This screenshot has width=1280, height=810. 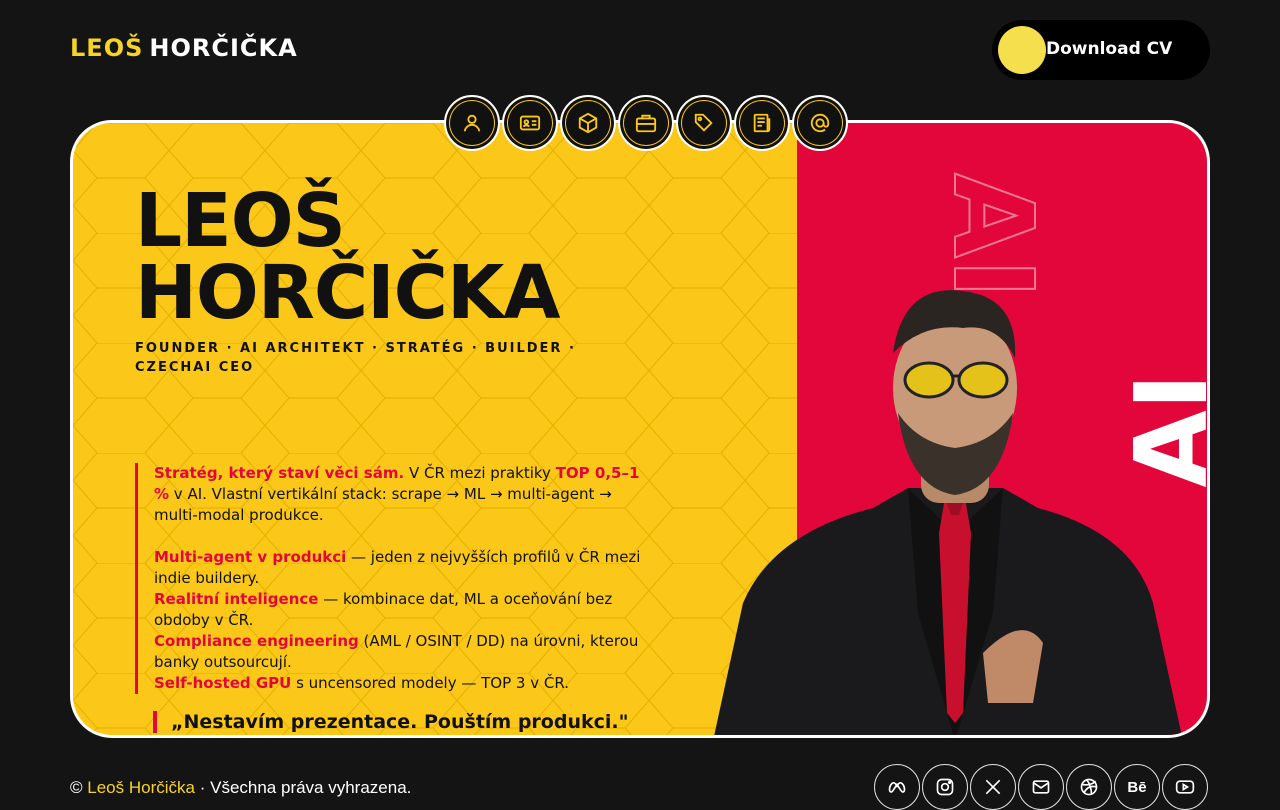 I want to click on at-icon, so click(x=820, y=123).